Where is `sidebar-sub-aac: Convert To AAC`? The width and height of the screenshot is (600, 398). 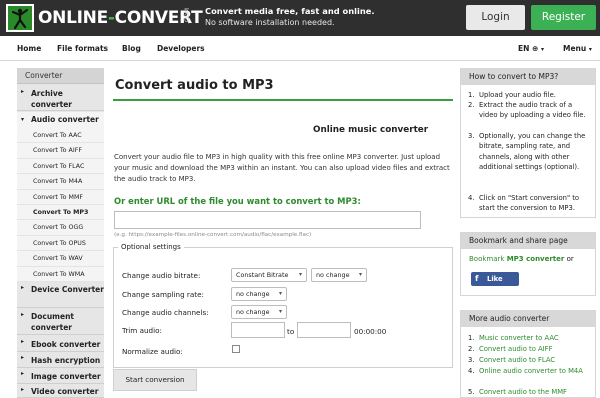
sidebar-sub-aac: Convert To AAC is located at coordinates (60, 136).